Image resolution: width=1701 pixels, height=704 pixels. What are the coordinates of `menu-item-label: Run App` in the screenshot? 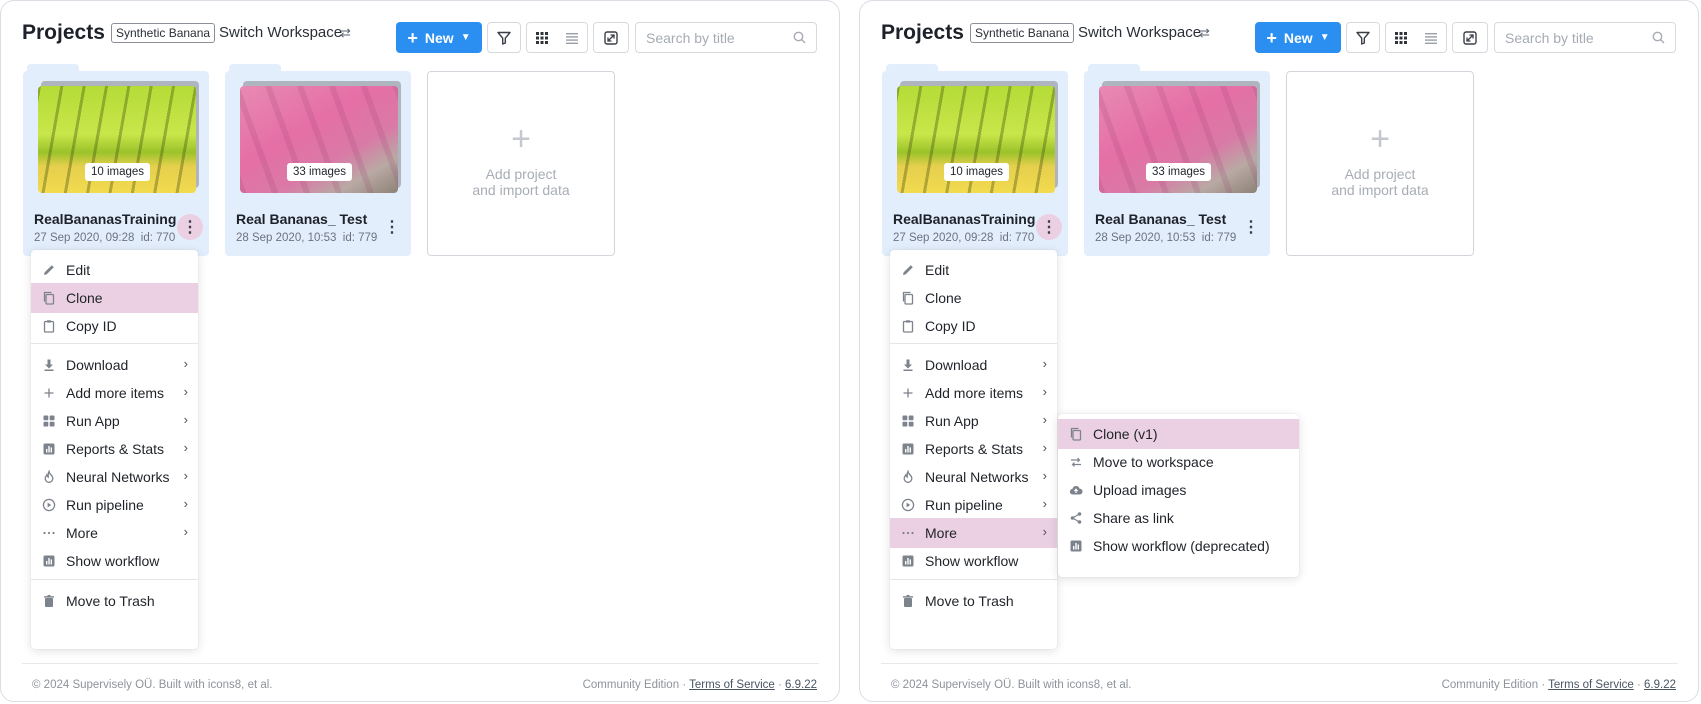 It's located at (952, 421).